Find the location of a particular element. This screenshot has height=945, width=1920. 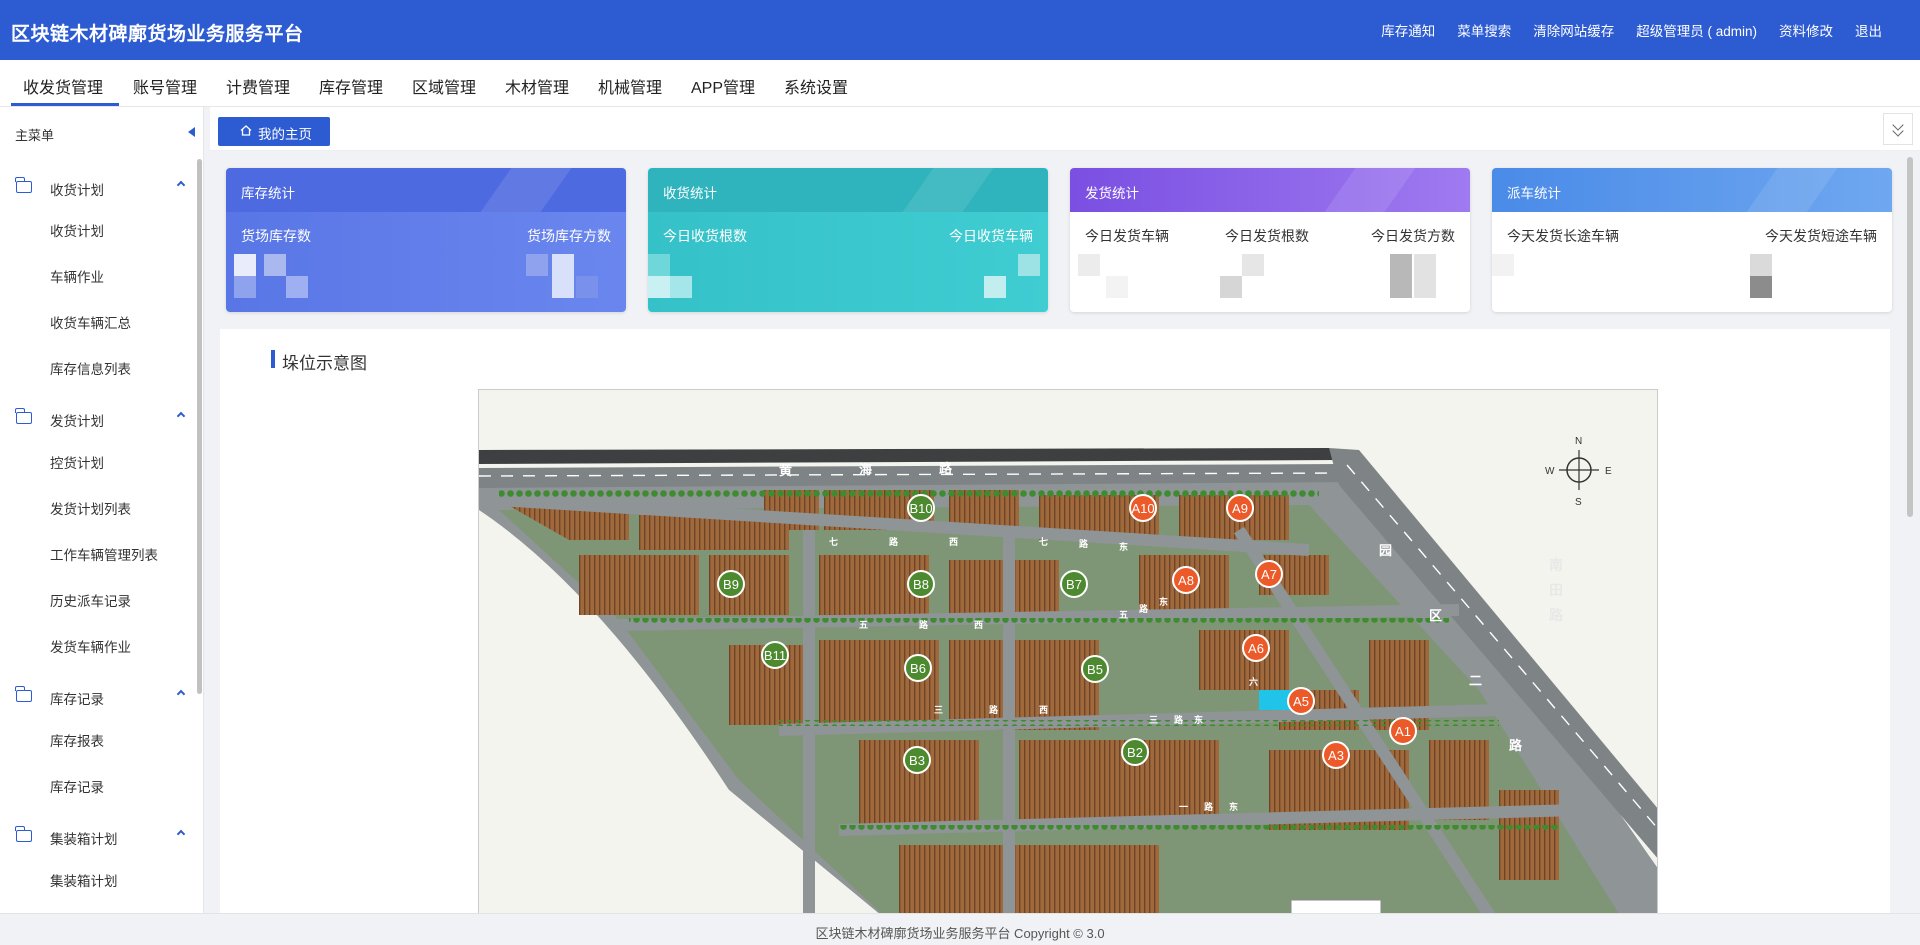

tab-collapse-toggle is located at coordinates (1898, 129).